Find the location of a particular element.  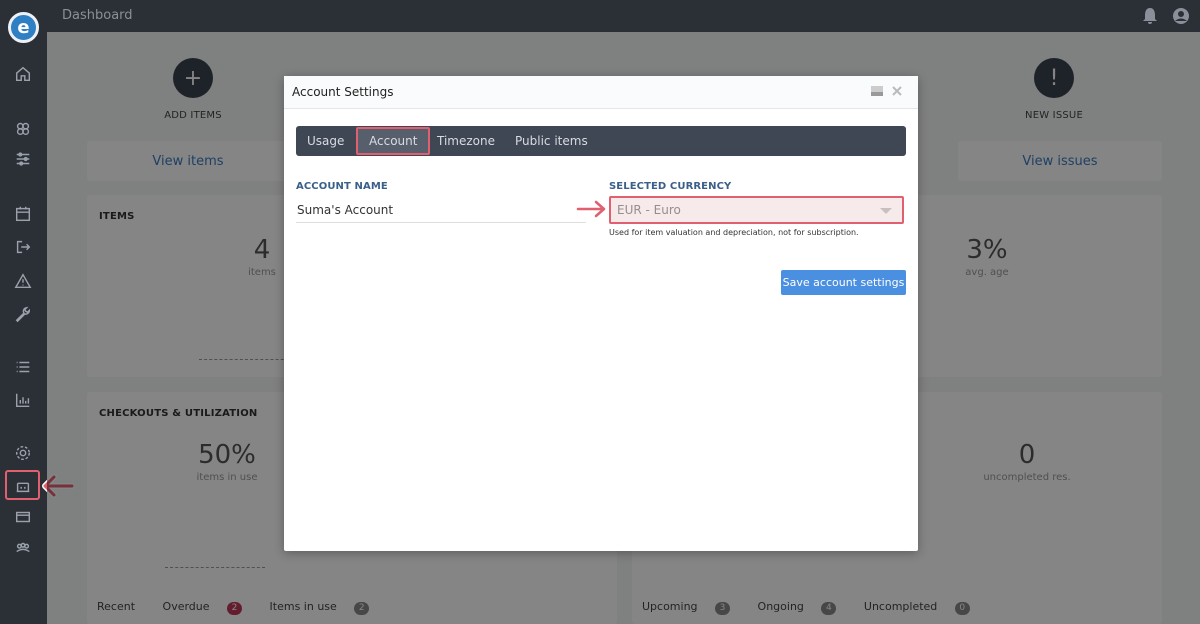

user-icon is located at coordinates (1181, 16).